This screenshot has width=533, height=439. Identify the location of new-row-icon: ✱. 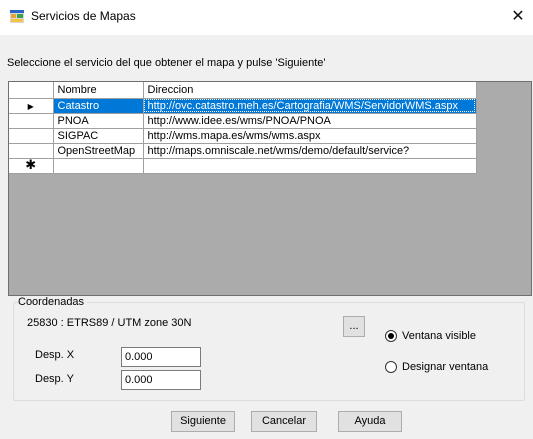
(31, 165).